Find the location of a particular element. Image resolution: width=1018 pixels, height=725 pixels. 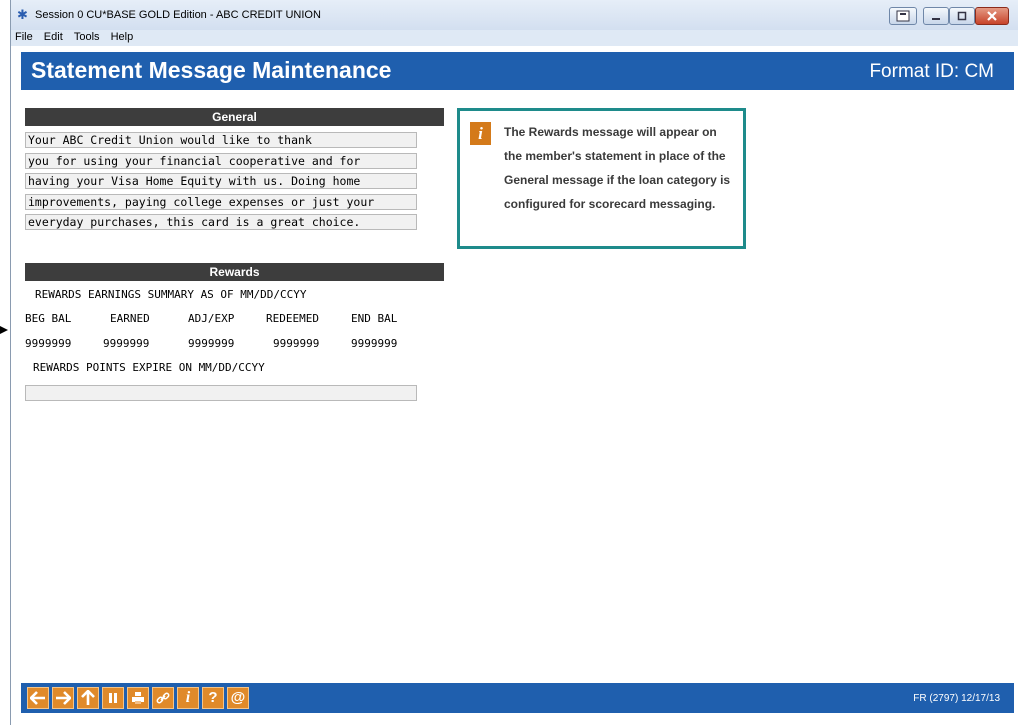

page-title: Statement Message Maintenance is located at coordinates (211, 70).